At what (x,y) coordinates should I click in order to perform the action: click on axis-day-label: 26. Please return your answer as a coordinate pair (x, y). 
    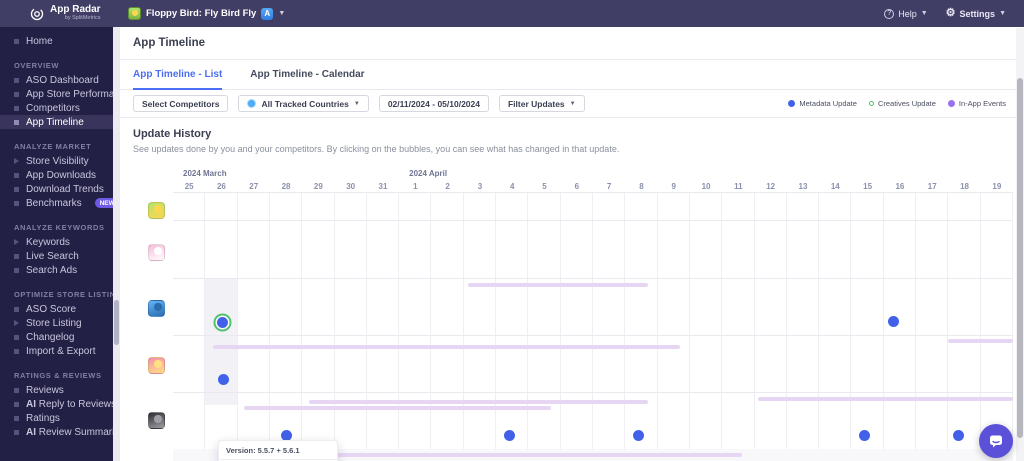
    Looking at the image, I should click on (221, 186).